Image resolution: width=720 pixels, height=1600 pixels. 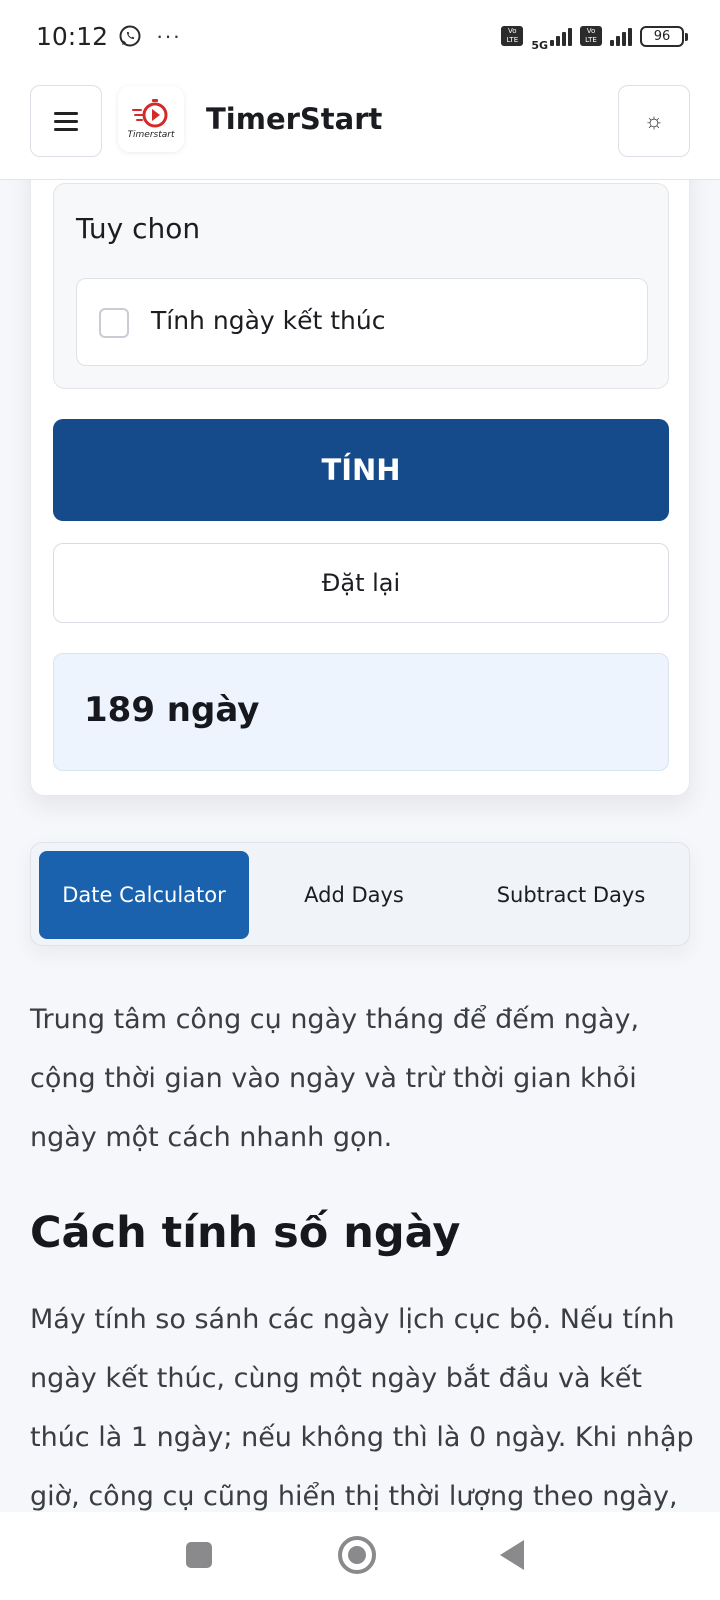 I want to click on volte-icon-2: Vo LTE, so click(x=591, y=36).